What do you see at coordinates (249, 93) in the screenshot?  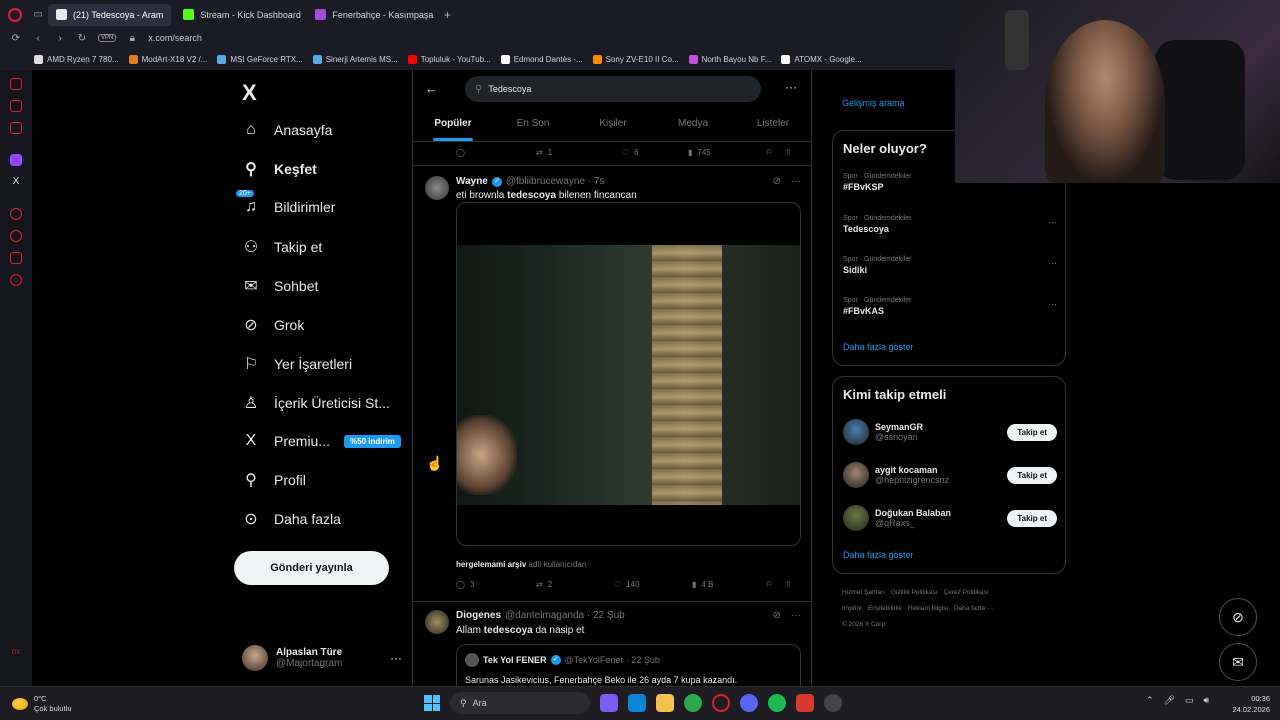 I see `x-logo-icon: X` at bounding box center [249, 93].